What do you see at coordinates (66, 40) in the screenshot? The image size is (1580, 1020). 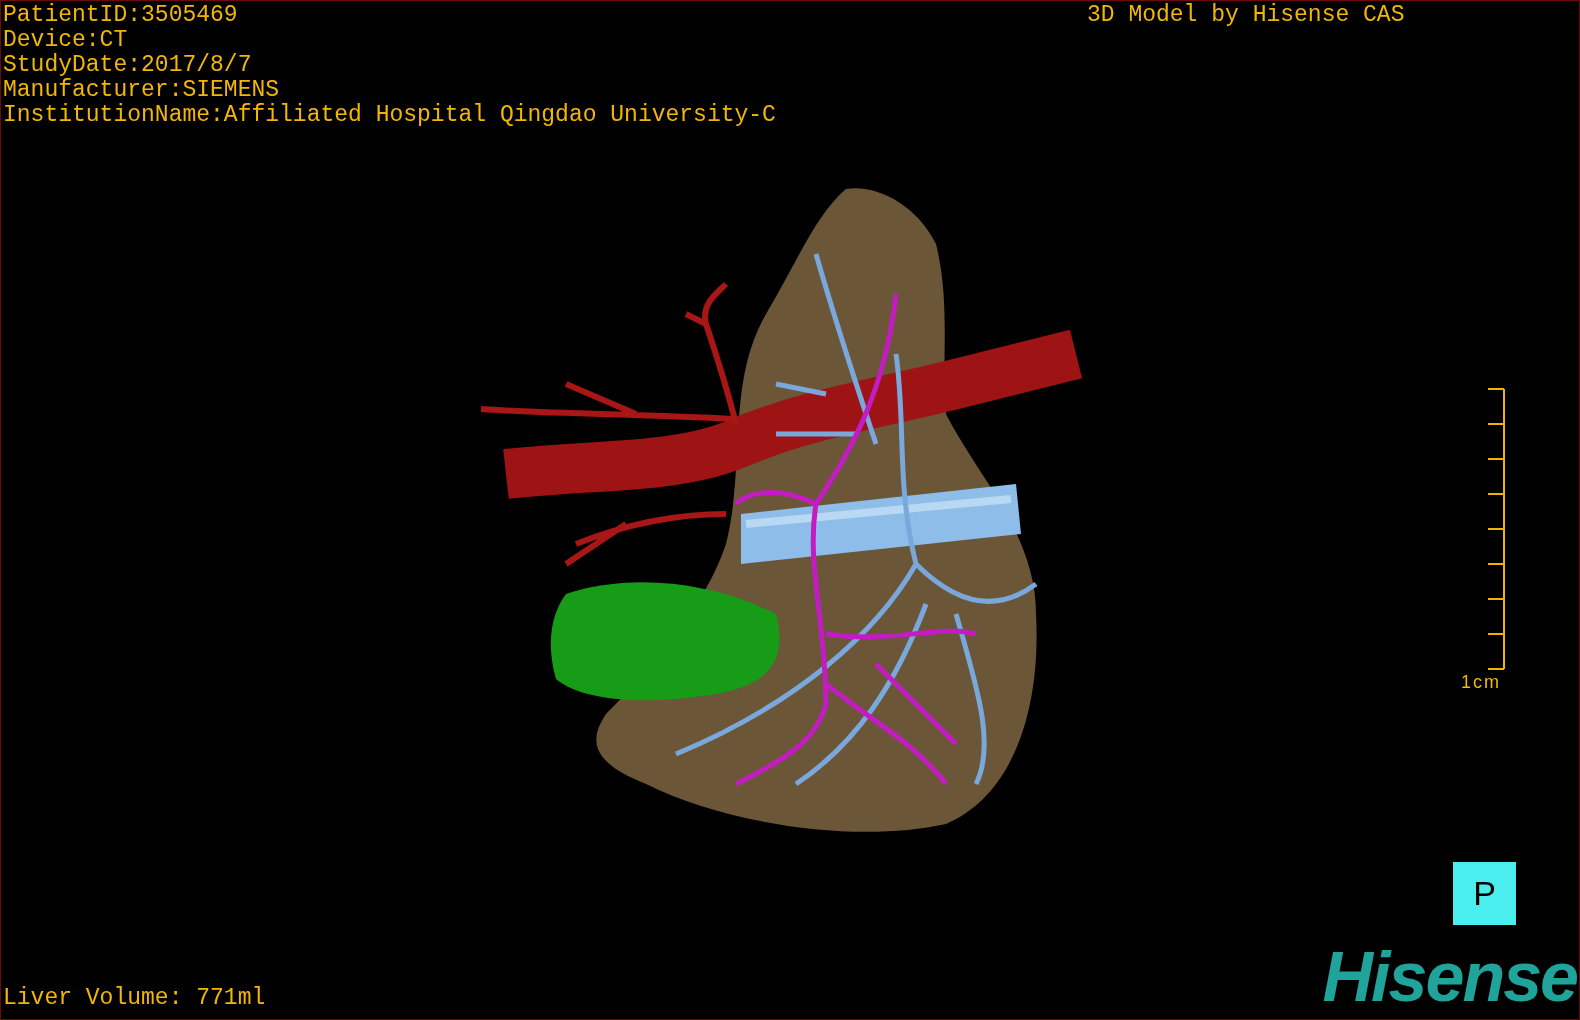 I see `patient-info-text: Device:CT` at bounding box center [66, 40].